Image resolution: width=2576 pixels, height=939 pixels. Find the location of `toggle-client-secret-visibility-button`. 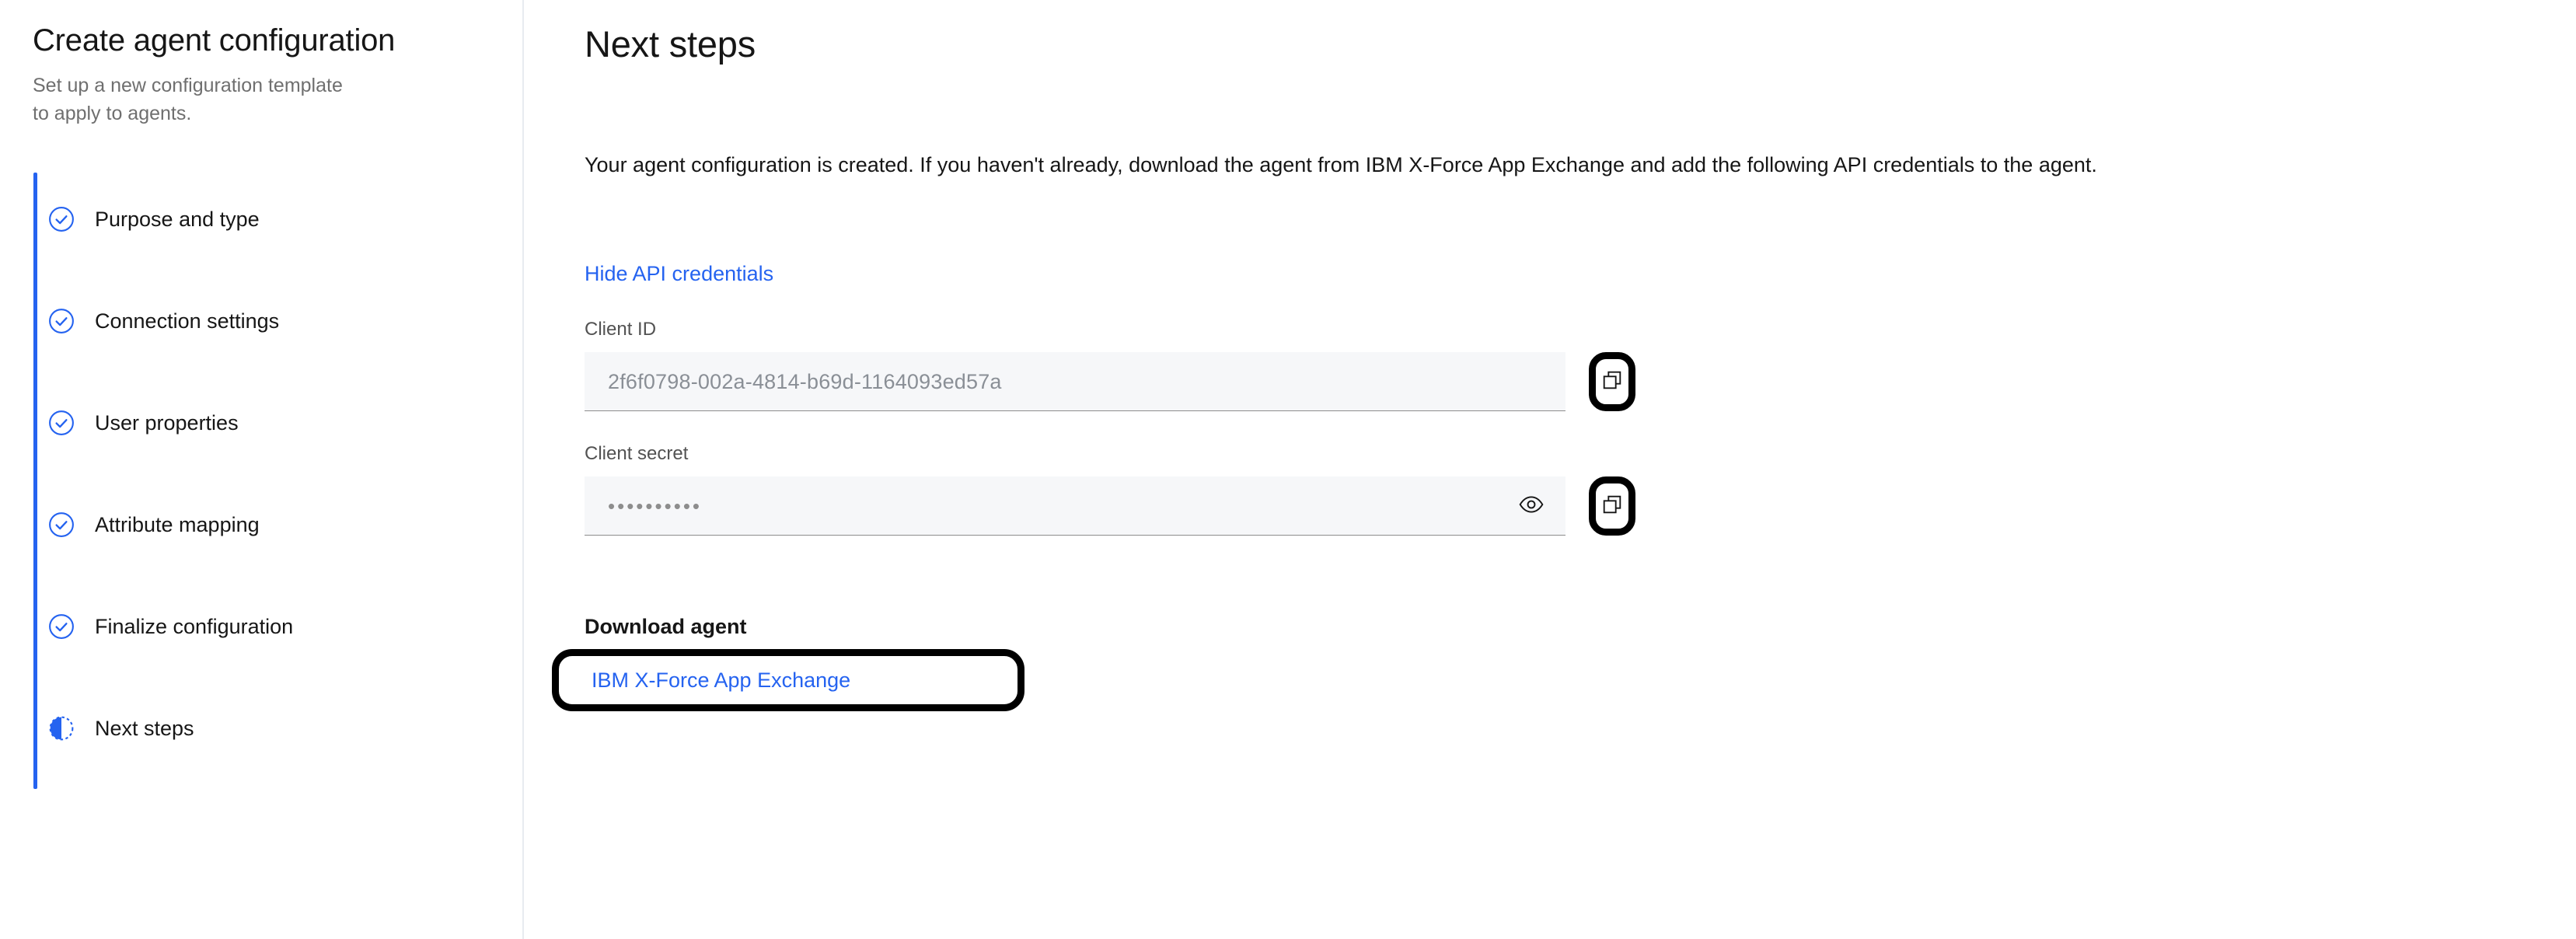

toggle-client-secret-visibility-button is located at coordinates (1531, 506).